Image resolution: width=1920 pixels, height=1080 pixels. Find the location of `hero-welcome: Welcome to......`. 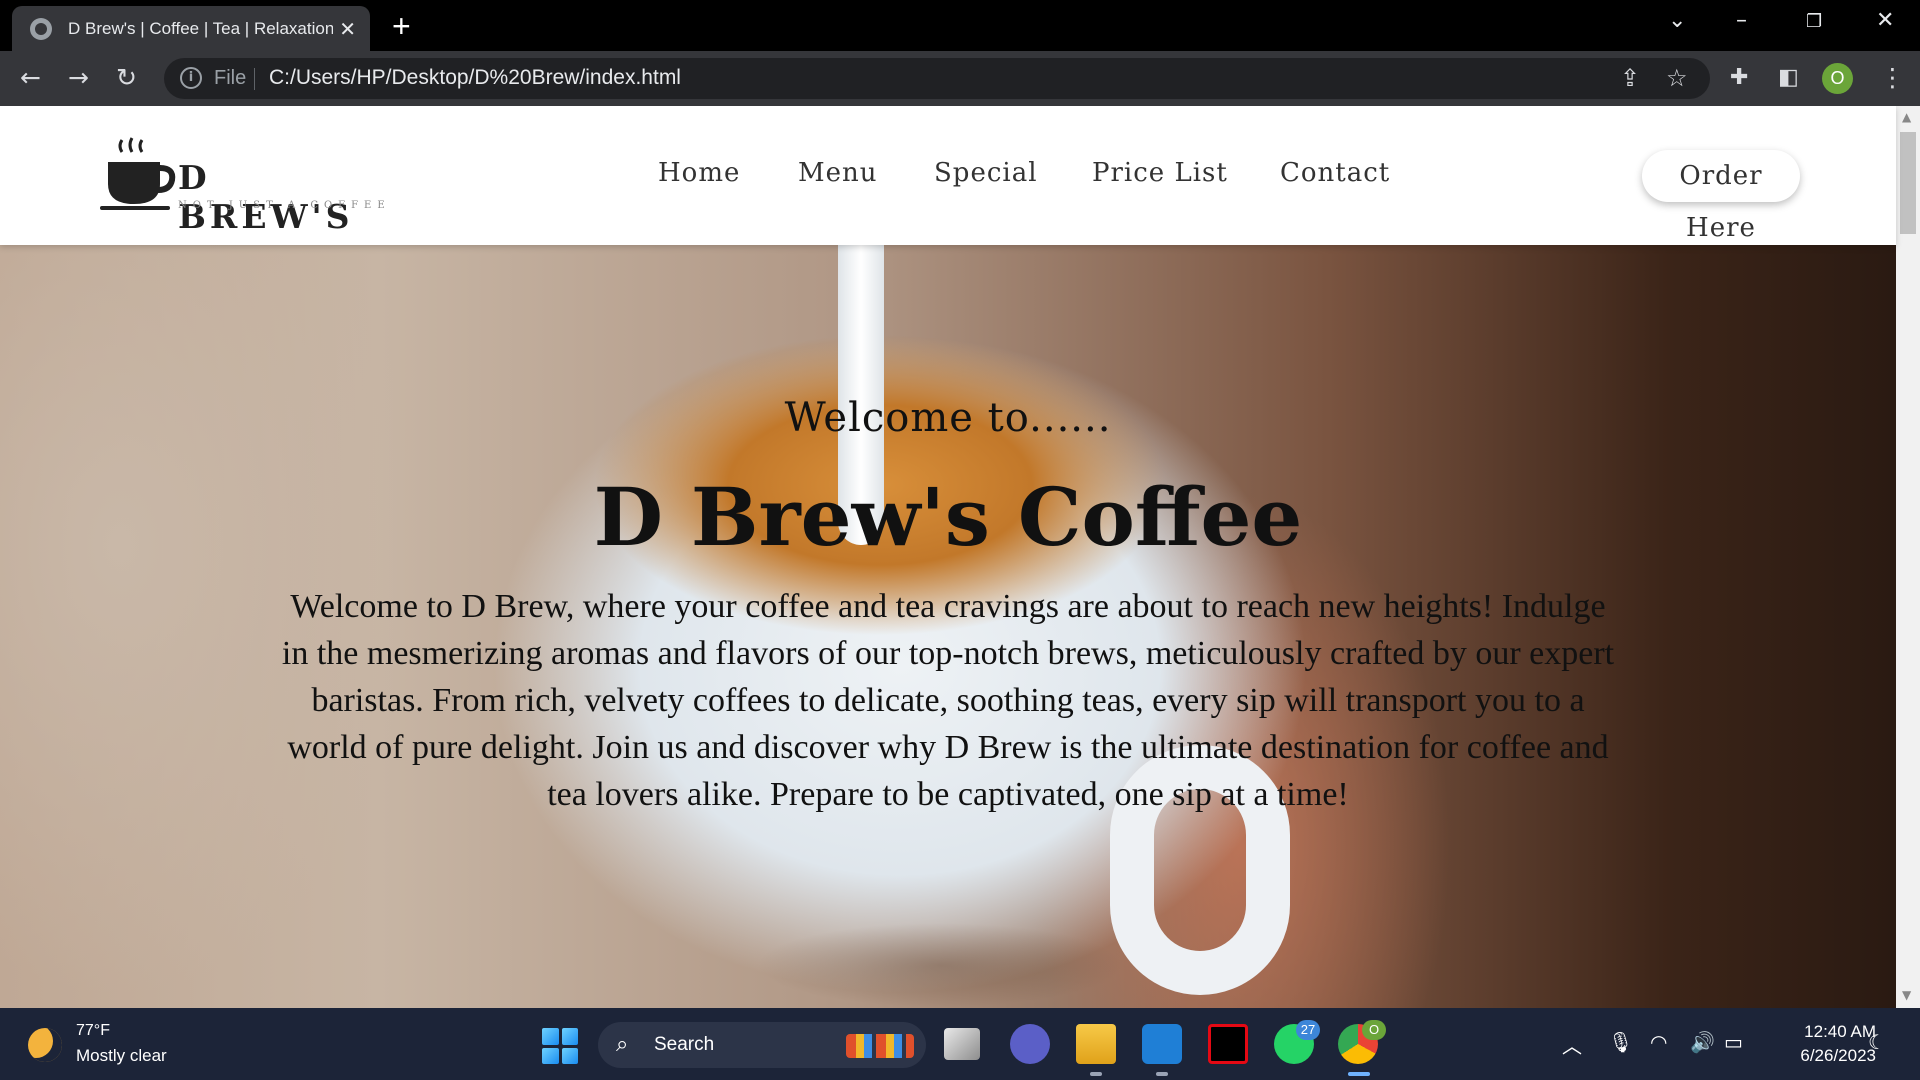

hero-welcome: Welcome to...... is located at coordinates (948, 418).